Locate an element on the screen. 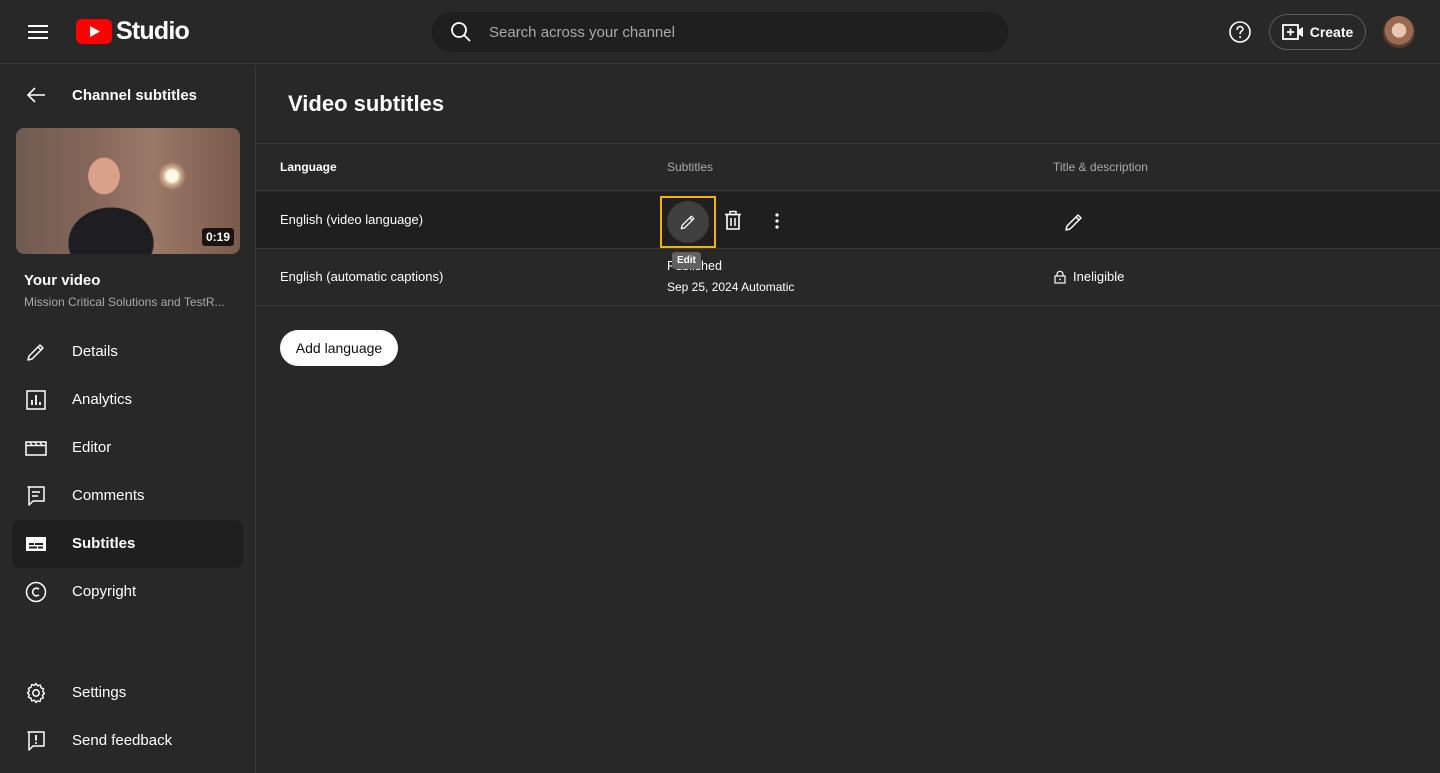 This screenshot has width=1440, height=773. nav-label: Comments is located at coordinates (108, 495).